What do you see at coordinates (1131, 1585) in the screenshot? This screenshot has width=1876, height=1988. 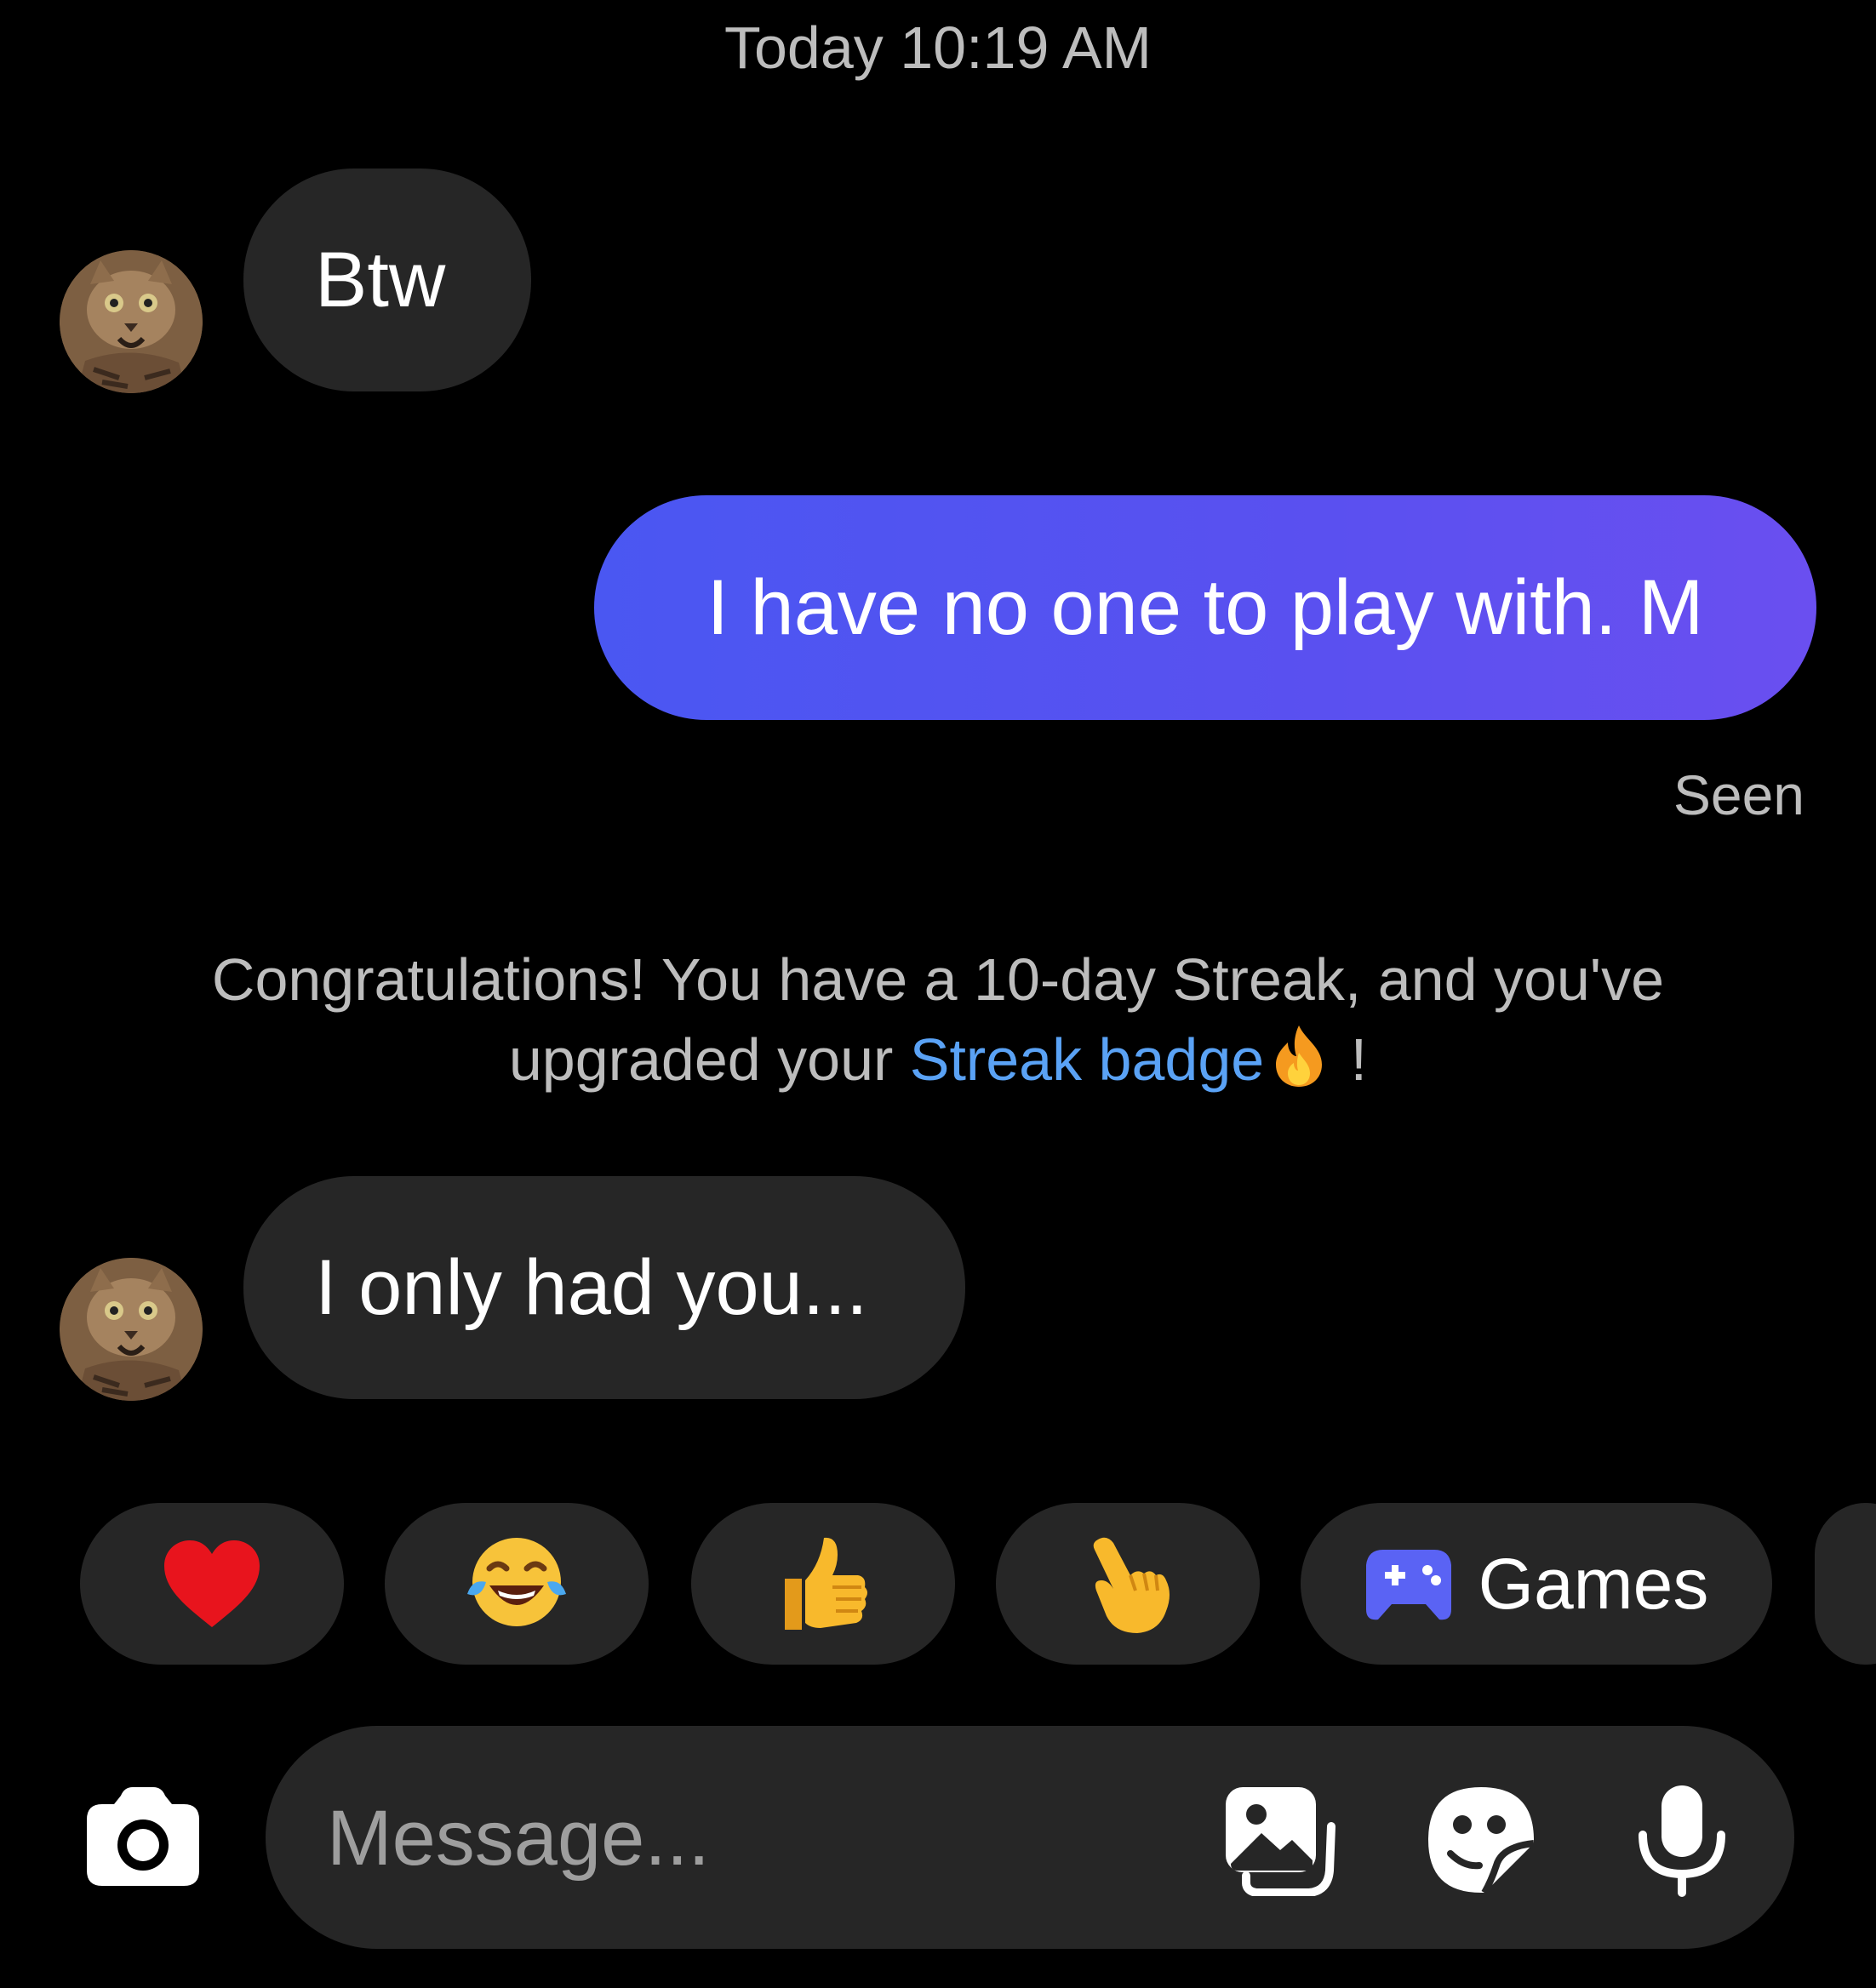 I see `pointing-hand-emoji-icon` at bounding box center [1131, 1585].